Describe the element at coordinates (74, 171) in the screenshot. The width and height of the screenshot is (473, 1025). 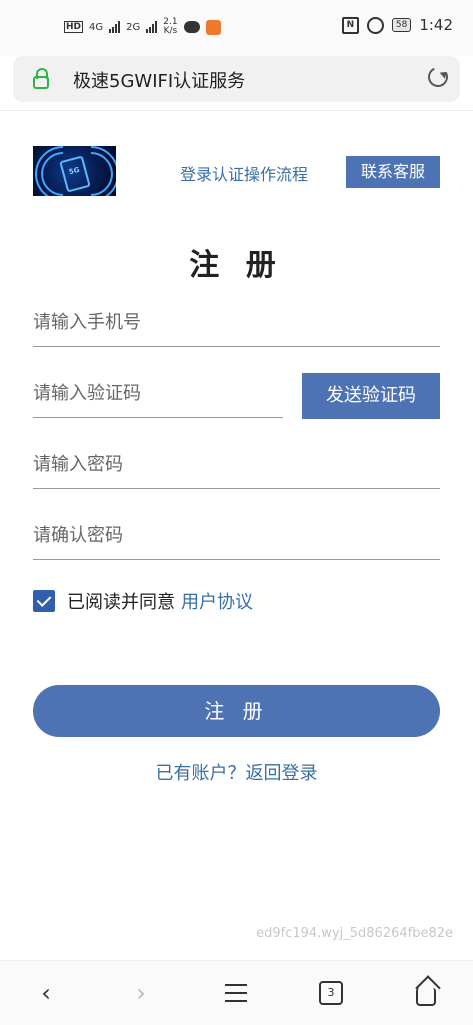
I see `logo-image: 5G` at that location.